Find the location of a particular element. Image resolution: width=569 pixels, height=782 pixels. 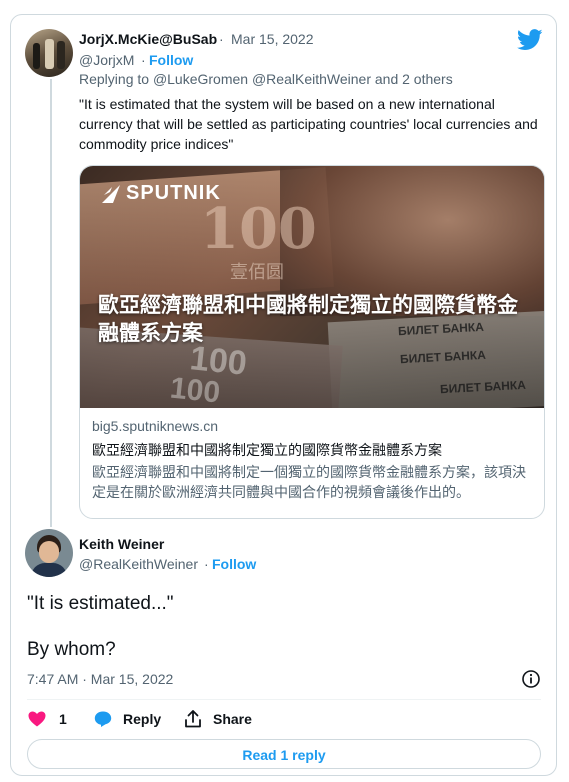

share-action: Share is located at coordinates (217, 719).